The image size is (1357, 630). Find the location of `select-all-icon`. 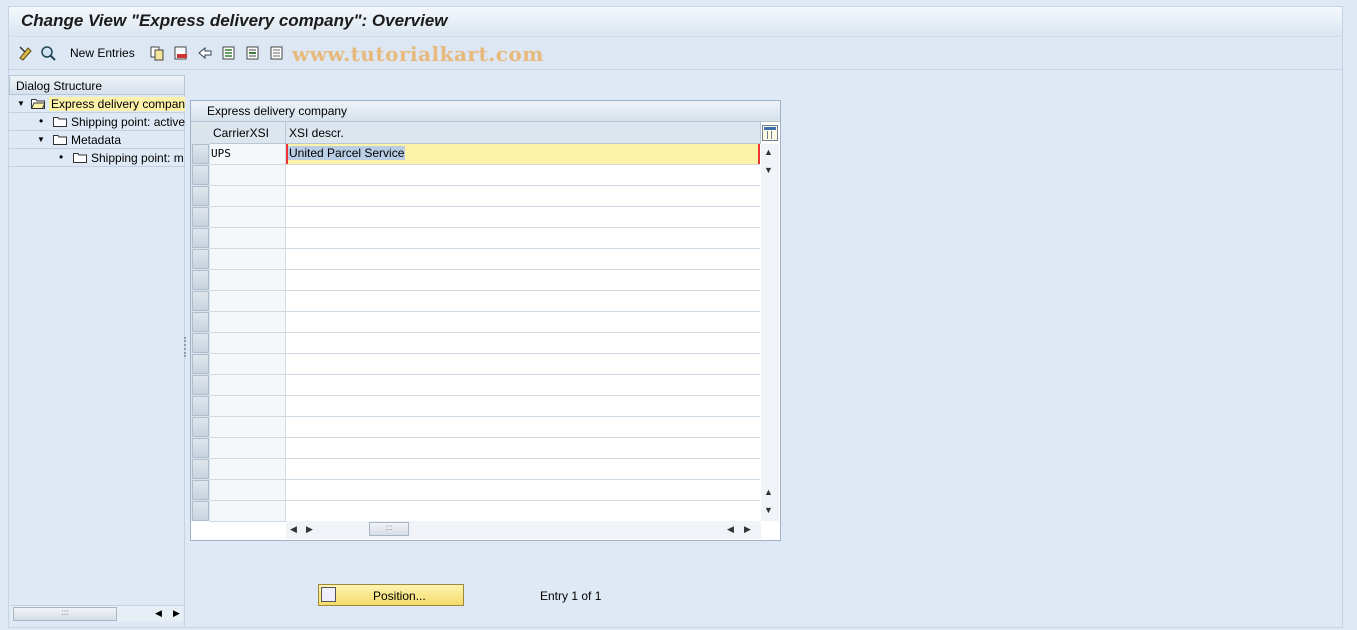

select-all-icon is located at coordinates (229, 53).